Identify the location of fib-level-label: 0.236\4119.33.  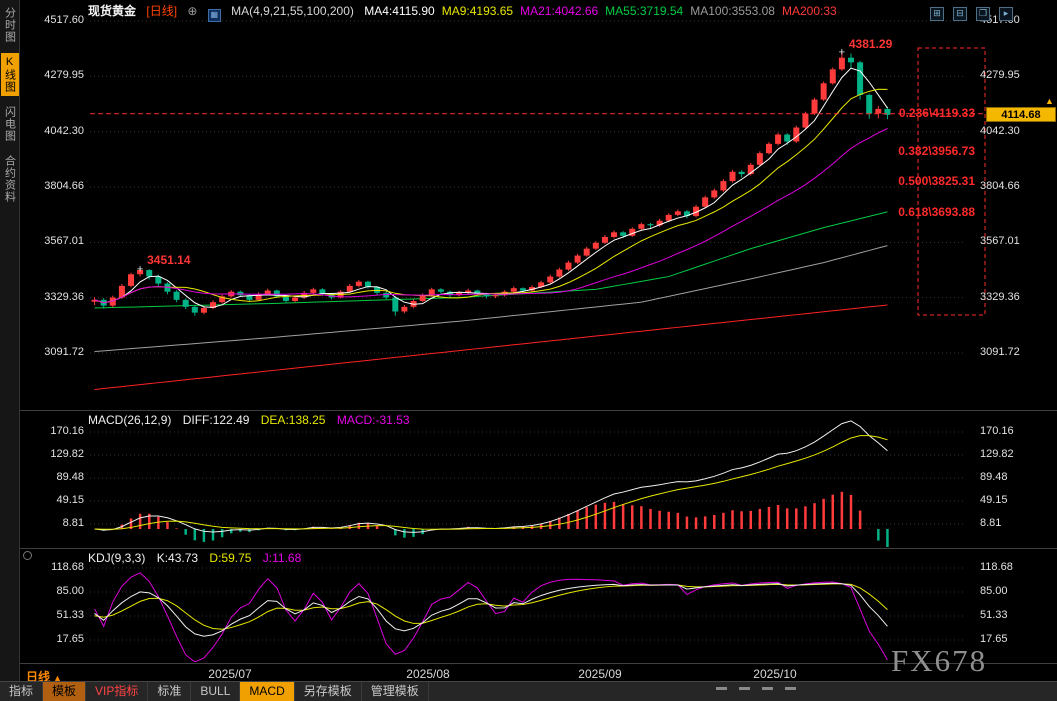
(936, 112).